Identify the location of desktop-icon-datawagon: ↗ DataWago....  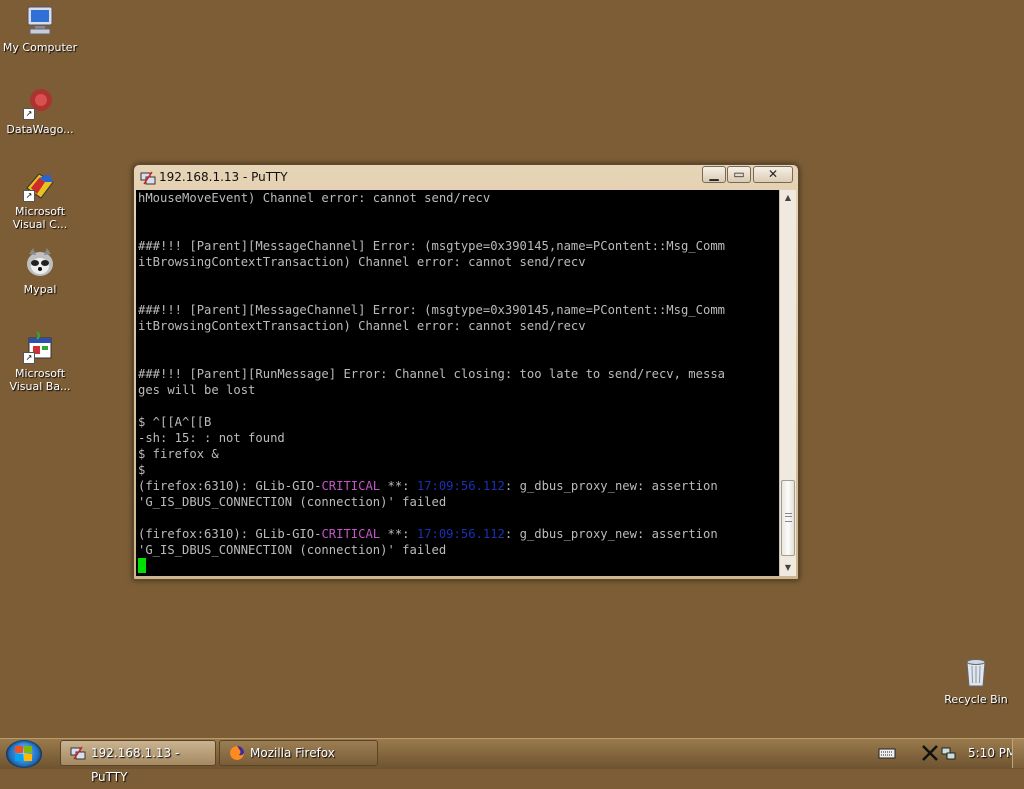
(40, 111).